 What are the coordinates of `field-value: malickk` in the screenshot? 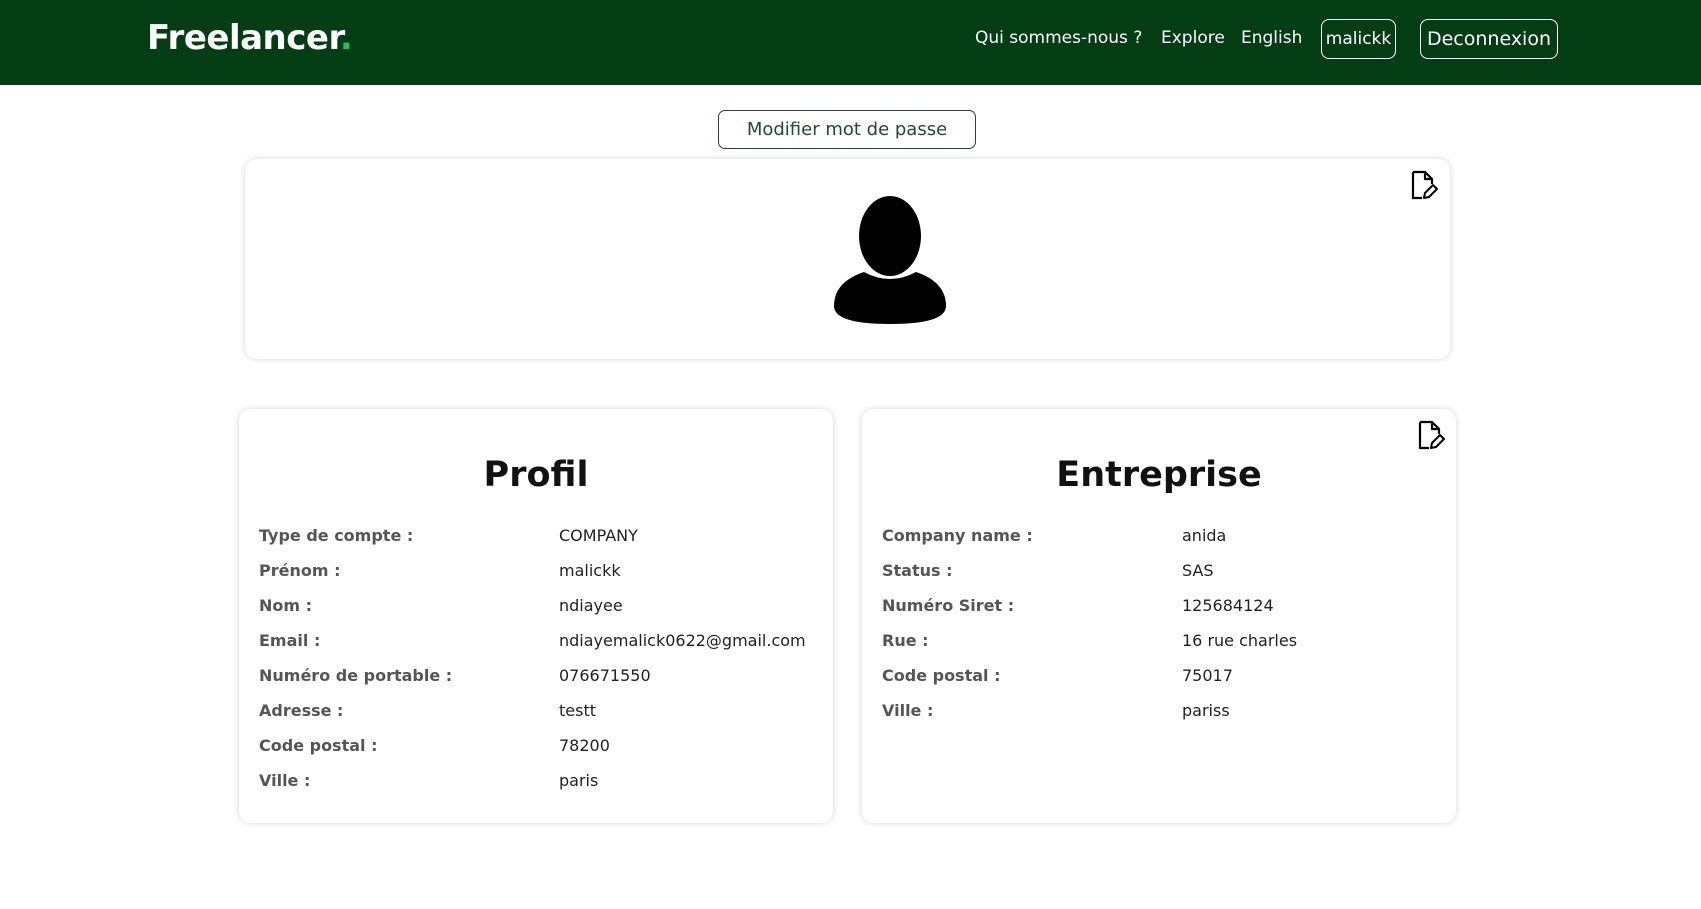 It's located at (590, 570).